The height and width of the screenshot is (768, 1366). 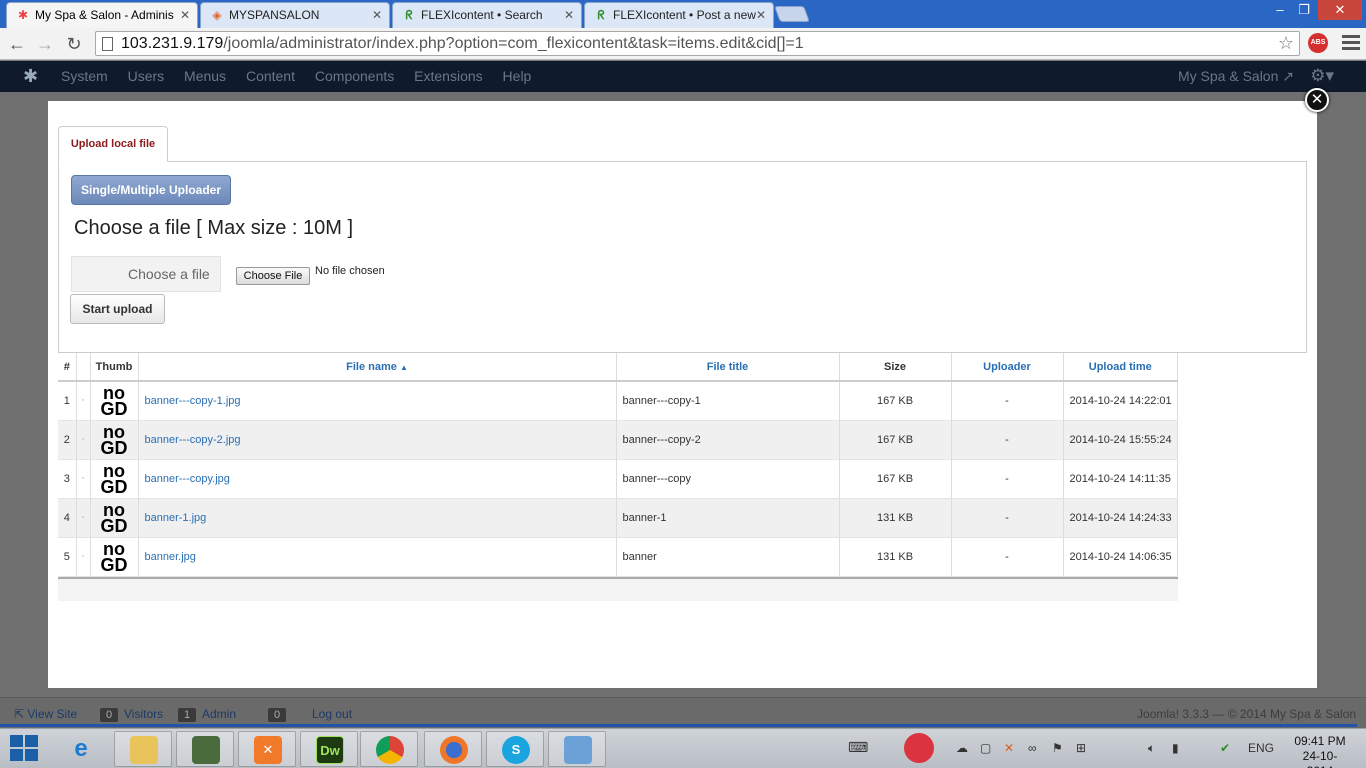 I want to click on power-icon: ▮, so click(x=1175, y=748).